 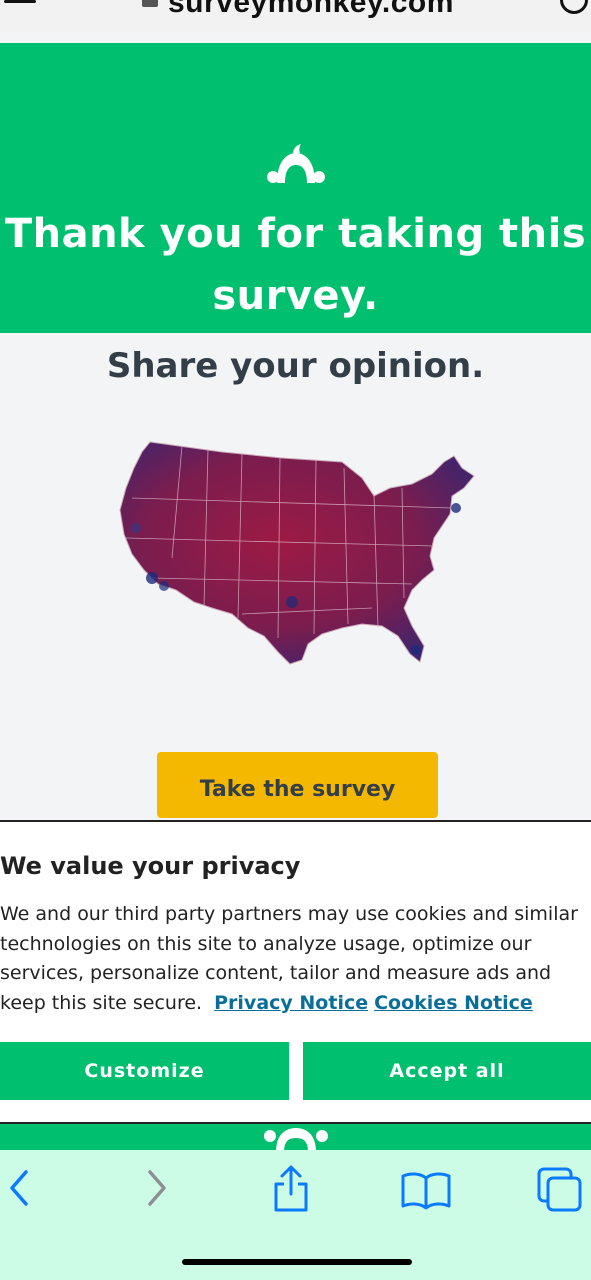 I want to click on cookies-notice-link: Cookies Notice, so click(x=453, y=1003).